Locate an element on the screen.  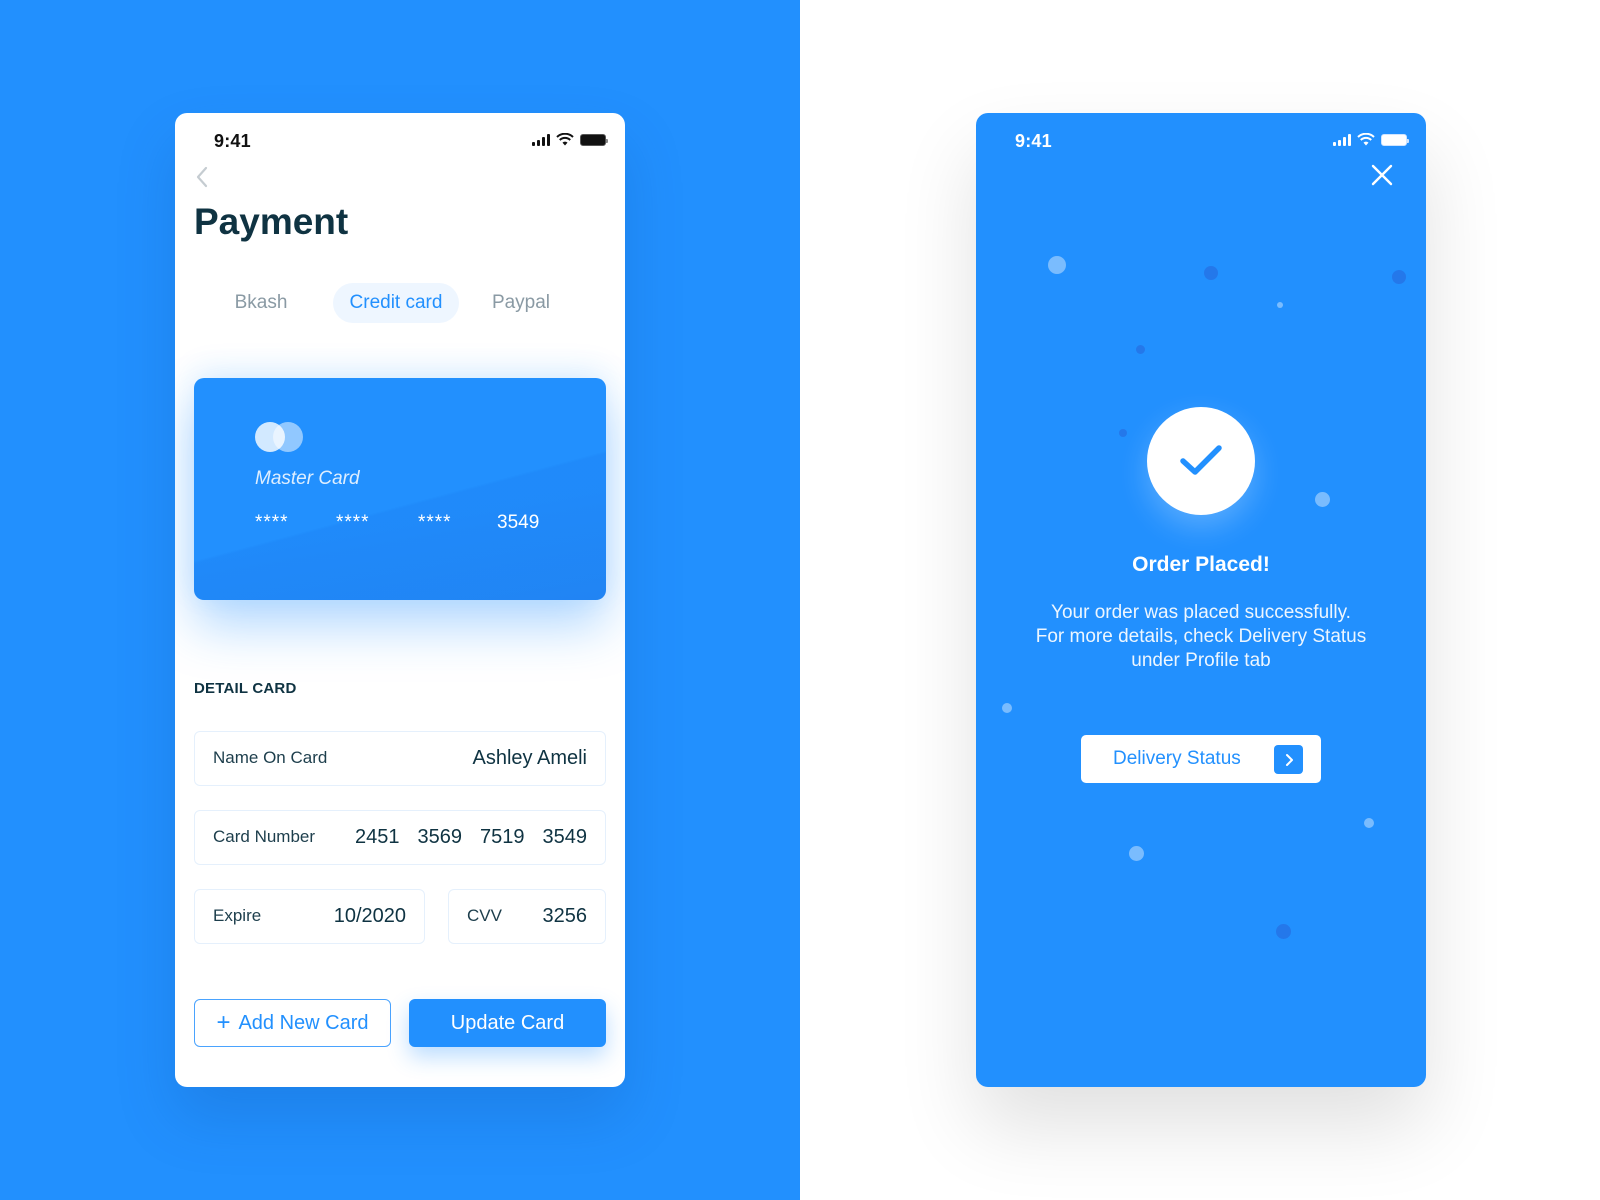
field-value: 3256 is located at coordinates (565, 916).